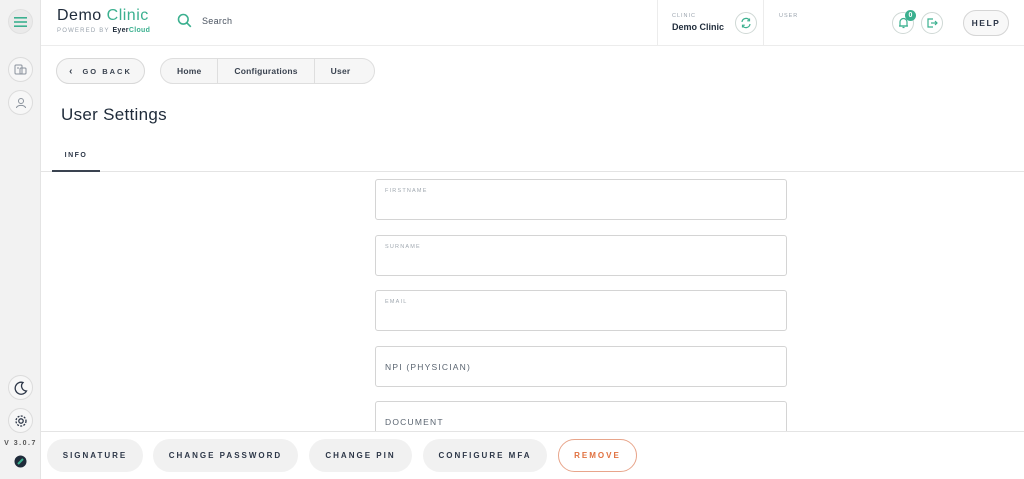 The width and height of the screenshot is (1024, 479). I want to click on change-pin-button: CHANGE PIN, so click(360, 455).